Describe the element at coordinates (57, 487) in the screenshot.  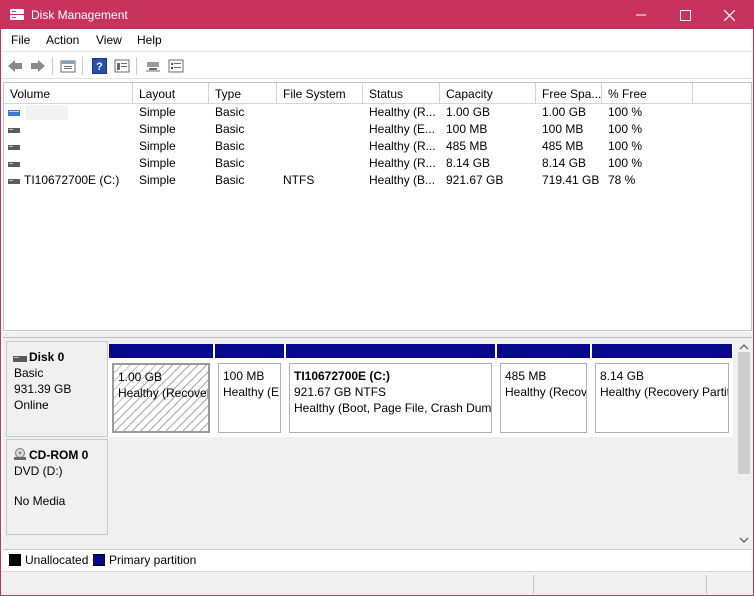
I see `cdrom-0-label: CD-ROM 0 DVD (D:) No Media` at that location.